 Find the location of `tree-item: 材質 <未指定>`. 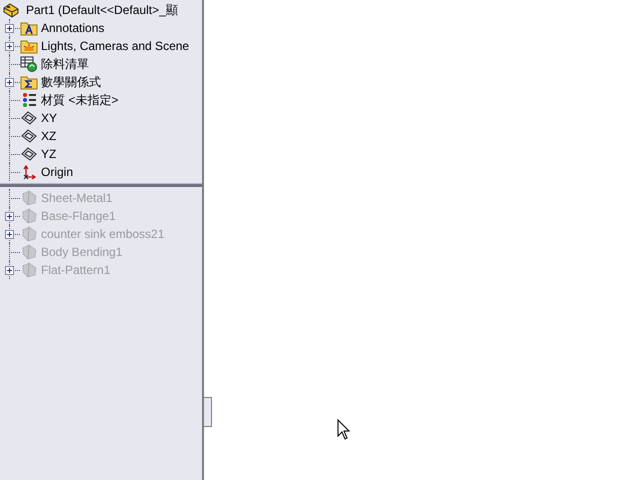

tree-item: 材質 <未指定> is located at coordinates (79, 100).